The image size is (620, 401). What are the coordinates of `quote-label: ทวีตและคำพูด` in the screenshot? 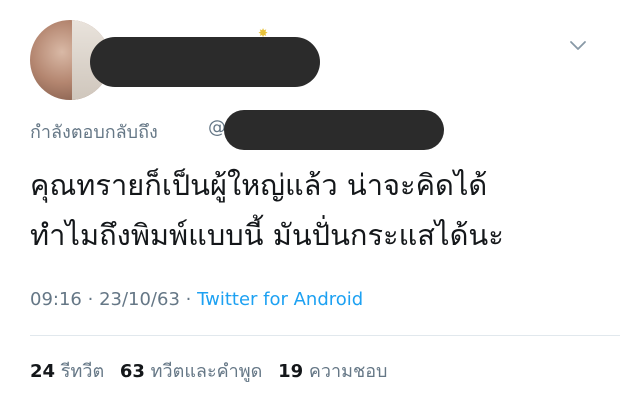 It's located at (207, 371).